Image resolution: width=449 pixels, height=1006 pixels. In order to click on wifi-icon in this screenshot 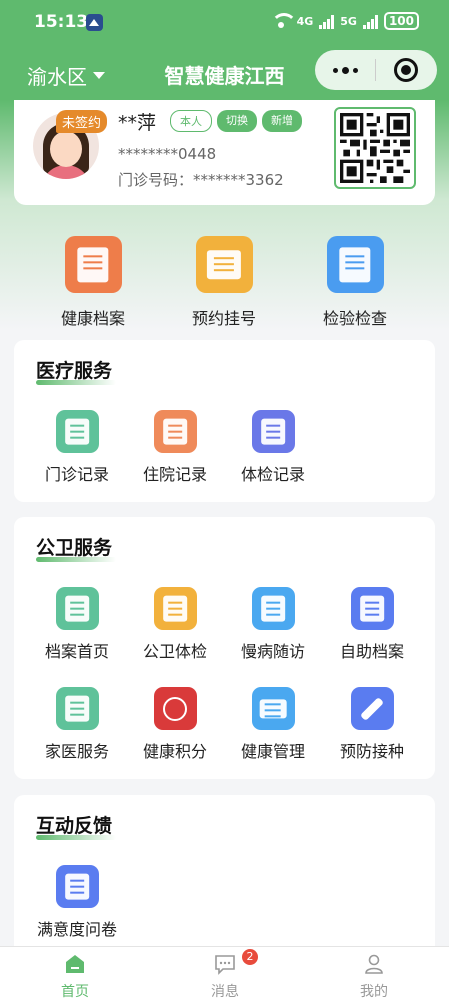, I will do `click(283, 21)`.